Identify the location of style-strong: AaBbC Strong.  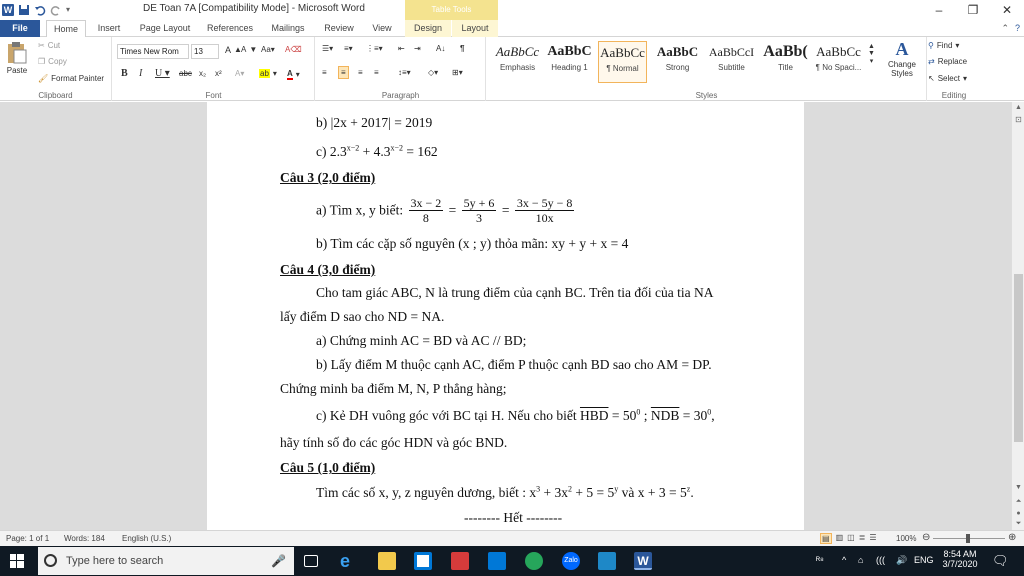
(677, 62).